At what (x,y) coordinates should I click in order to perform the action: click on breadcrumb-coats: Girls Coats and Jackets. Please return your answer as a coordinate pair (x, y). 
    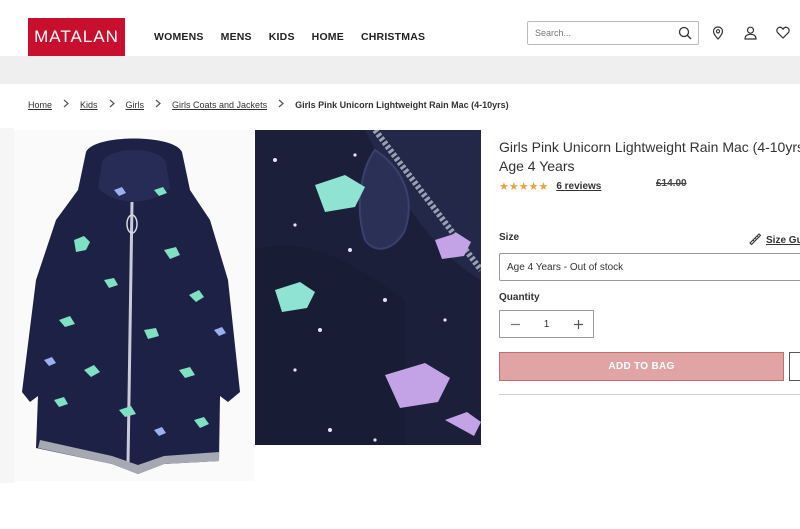
    Looking at the image, I should click on (219, 105).